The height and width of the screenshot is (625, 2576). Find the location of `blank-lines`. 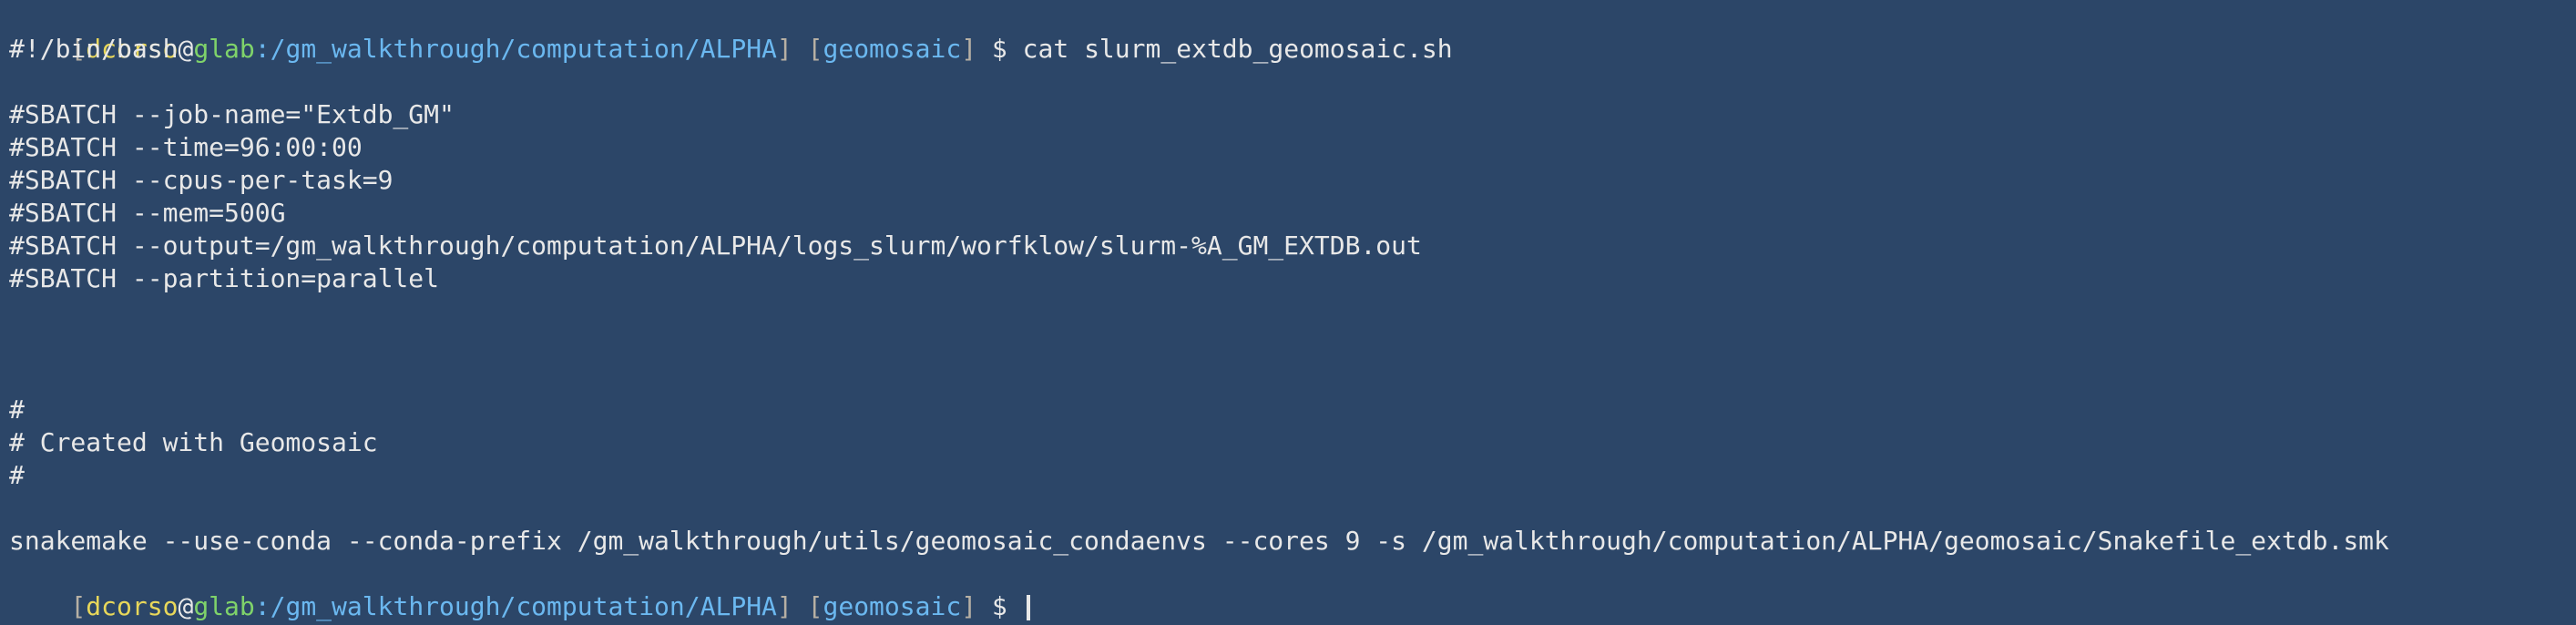

blank-lines is located at coordinates (1292, 328).